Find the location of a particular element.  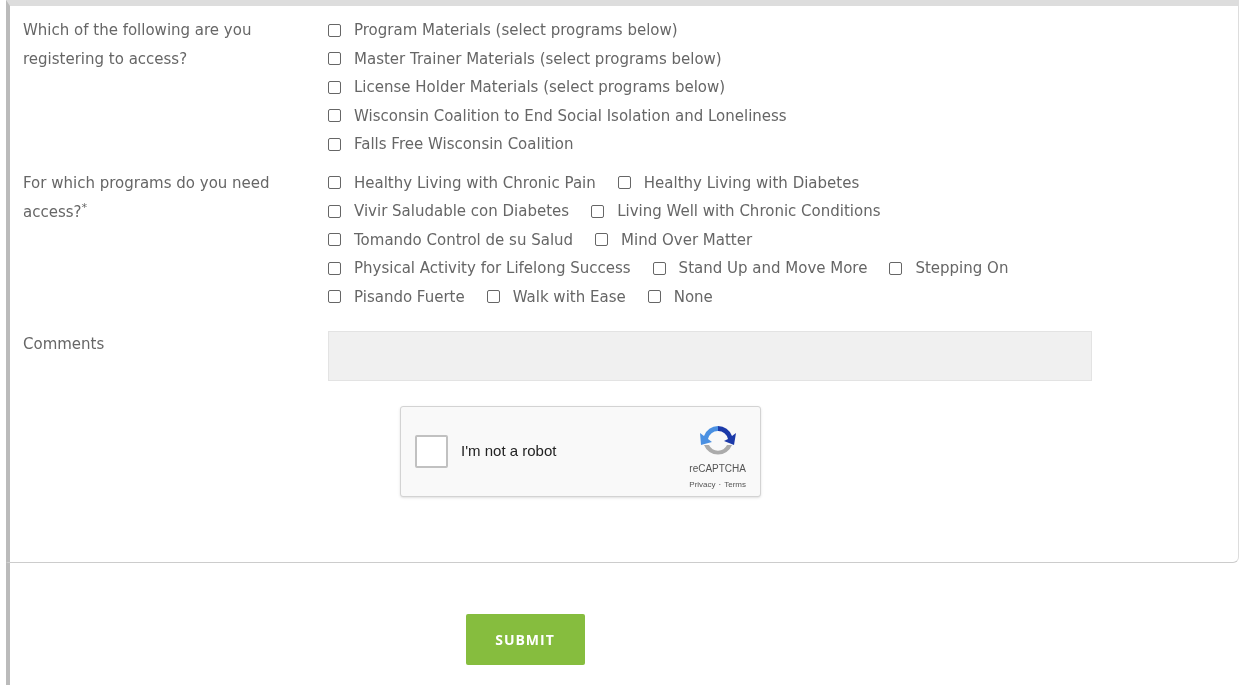

checkbox-label: Master Trainer Materials (select programs below) is located at coordinates (538, 59).